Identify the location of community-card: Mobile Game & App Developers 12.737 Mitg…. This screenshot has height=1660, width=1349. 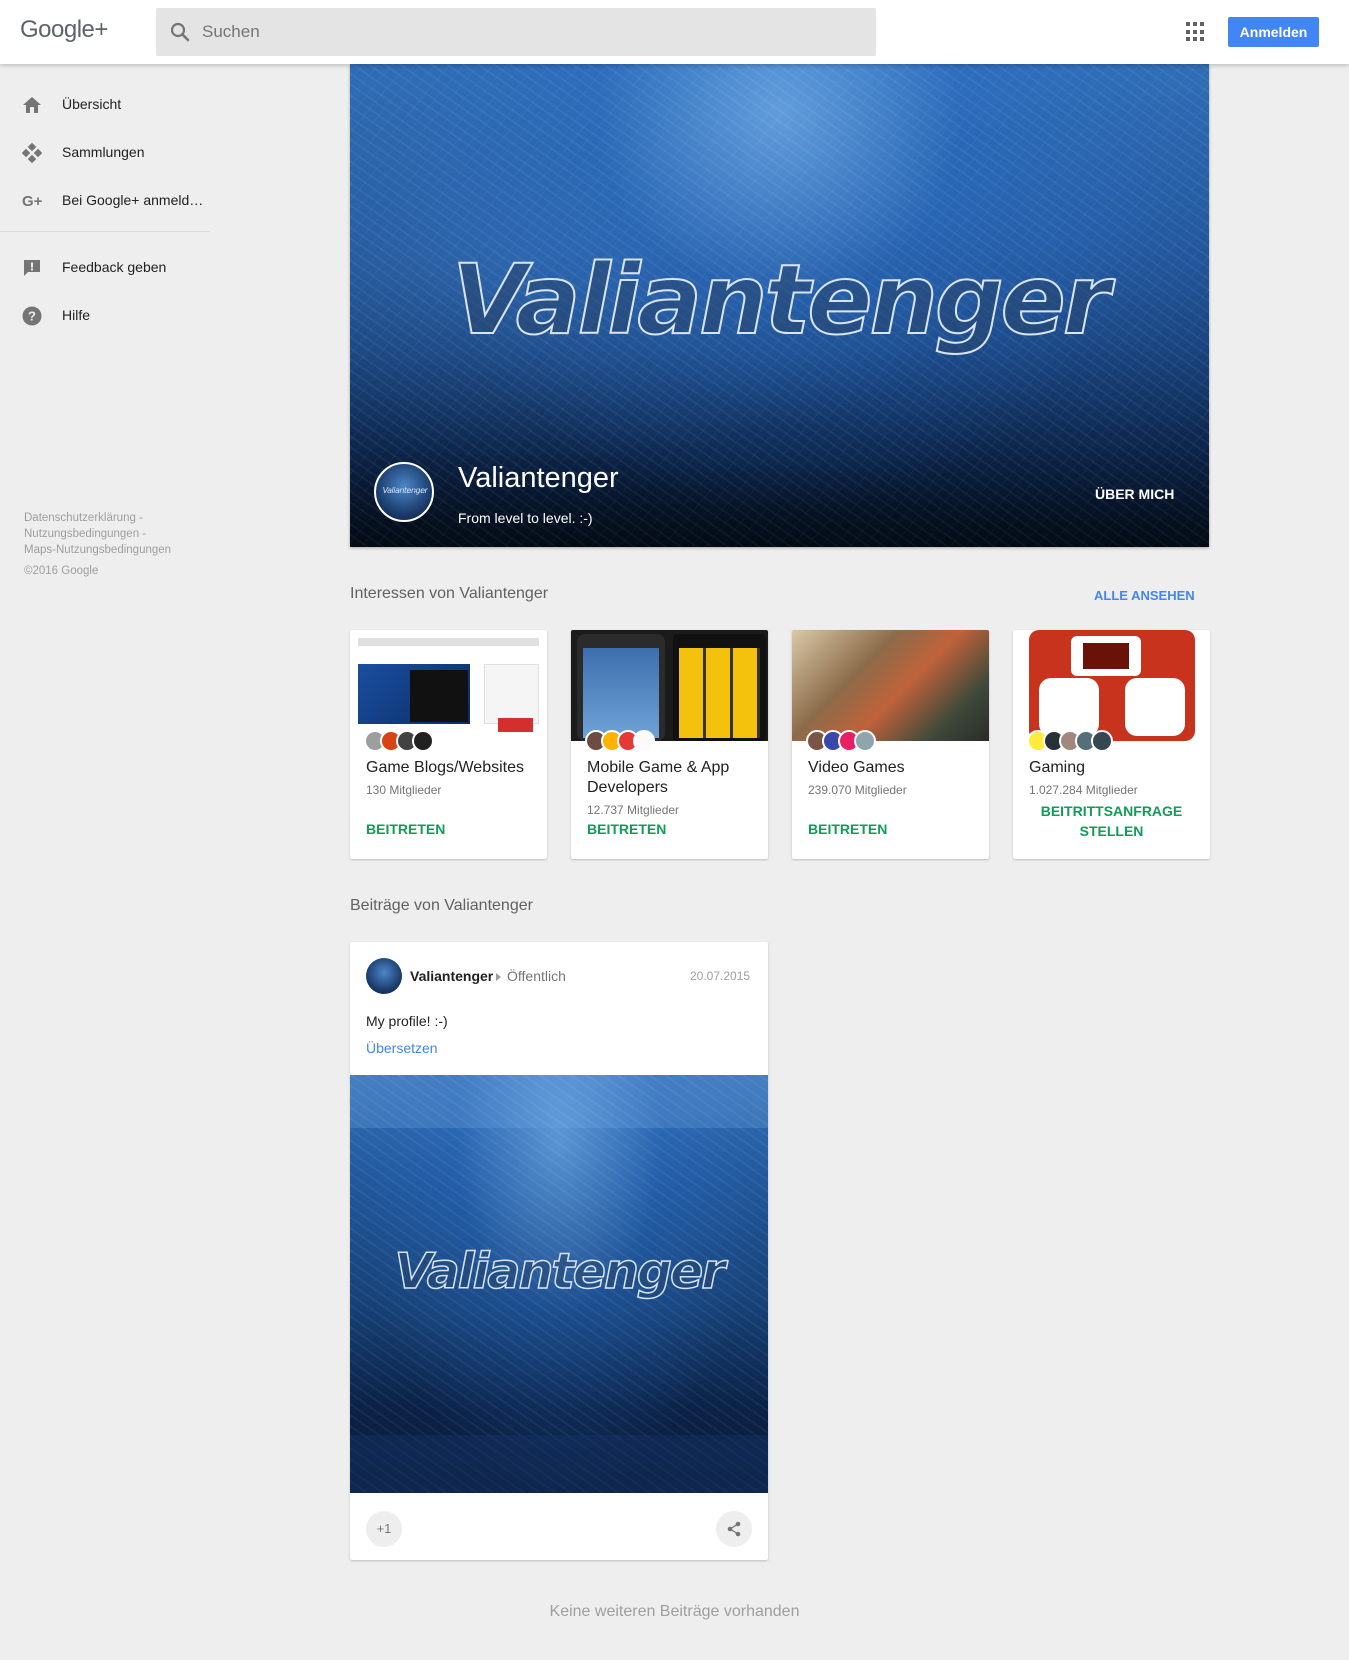
(669, 744).